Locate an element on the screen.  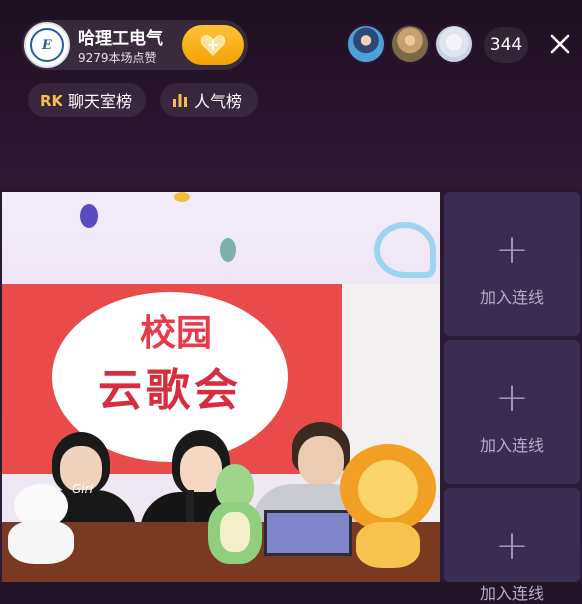
svg-text: RK is located at coordinates (51, 100).